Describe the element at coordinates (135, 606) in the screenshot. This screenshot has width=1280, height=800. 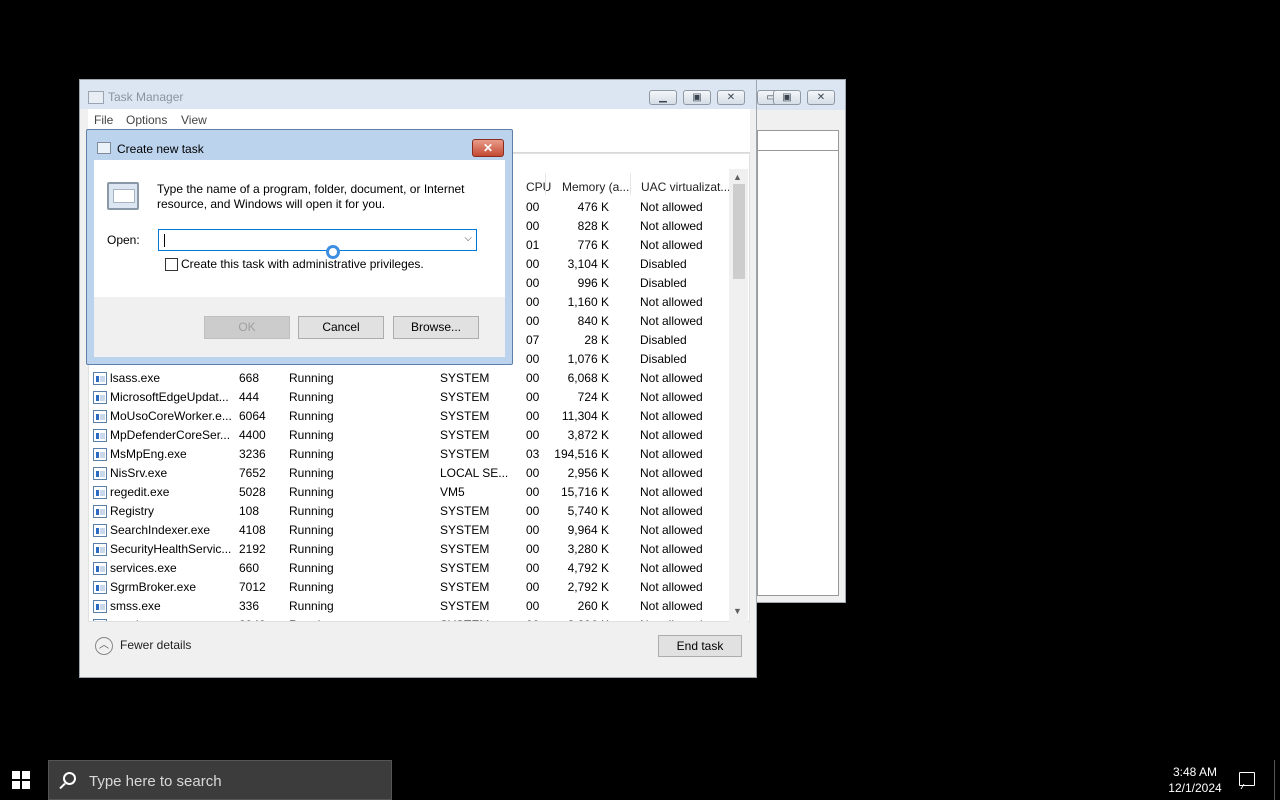
I see `cell-name: smss.exe` at that location.